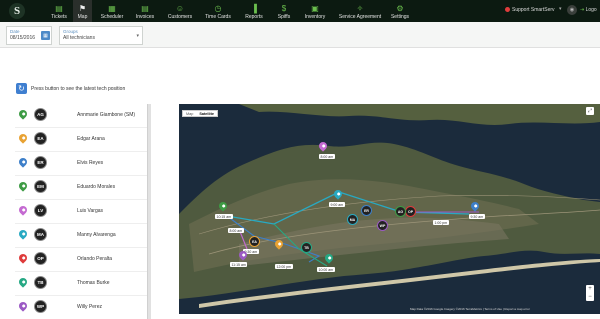 Image resolution: width=600 pixels, height=319 pixels. What do you see at coordinates (382, 225) in the screenshot?
I see `map-tech-marker: WP` at bounding box center [382, 225].